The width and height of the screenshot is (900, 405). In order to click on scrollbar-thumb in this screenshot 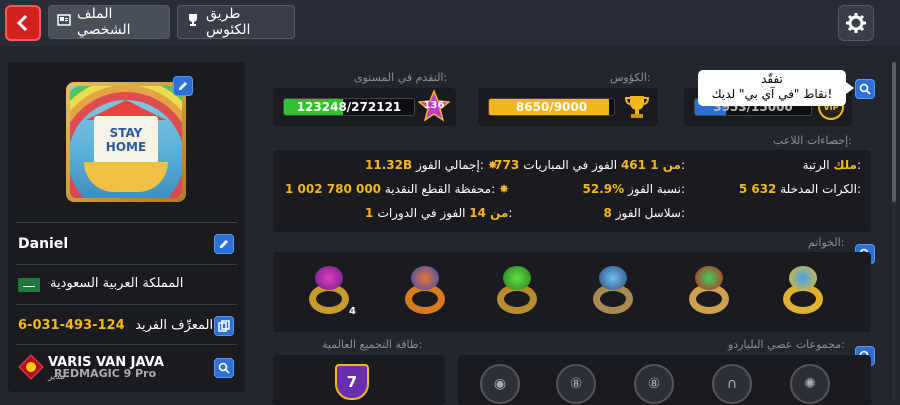, I will do `click(894, 132)`.